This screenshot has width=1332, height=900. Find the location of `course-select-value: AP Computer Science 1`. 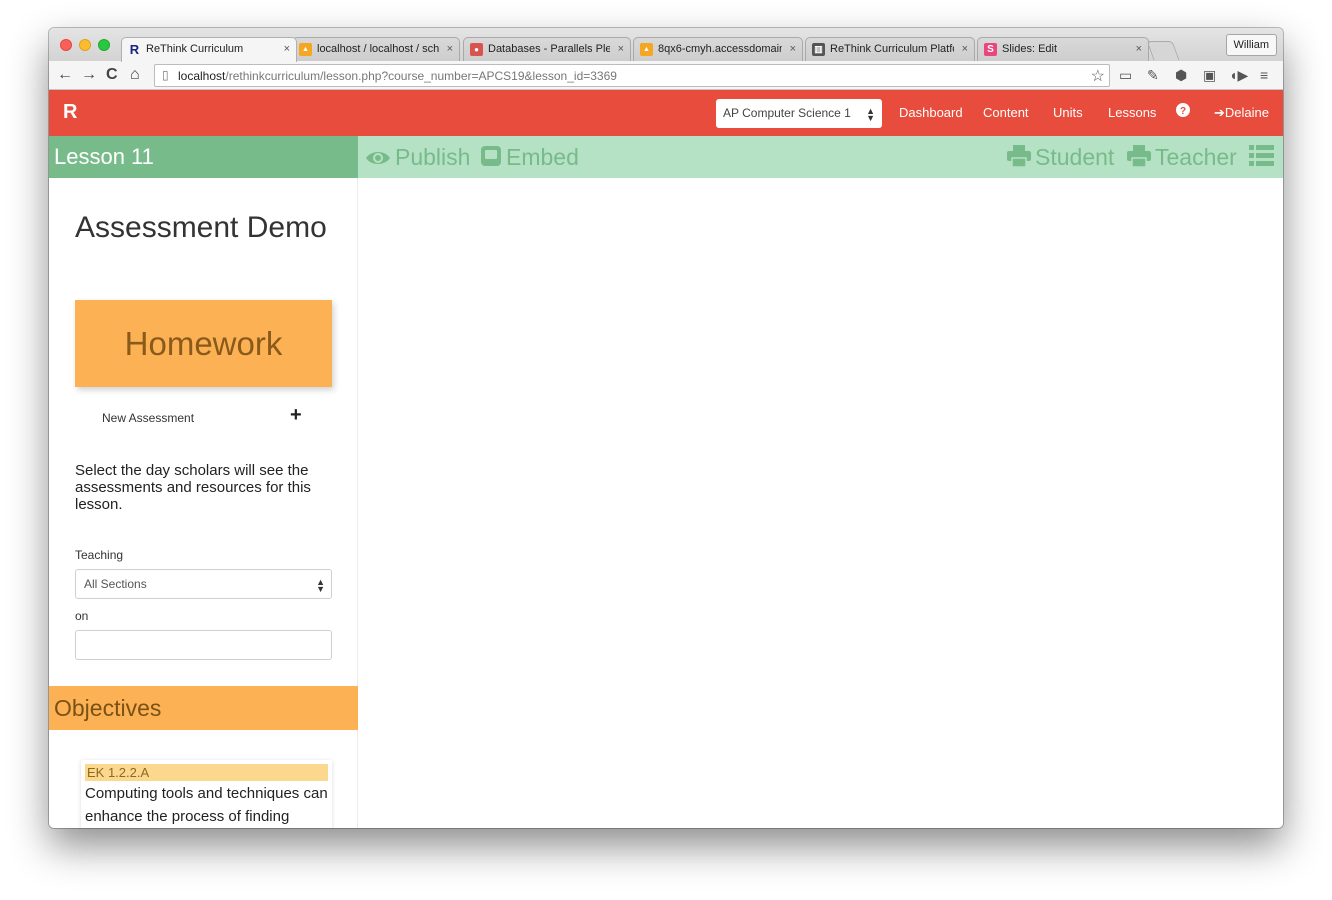

course-select-value: AP Computer Science 1 is located at coordinates (787, 113).